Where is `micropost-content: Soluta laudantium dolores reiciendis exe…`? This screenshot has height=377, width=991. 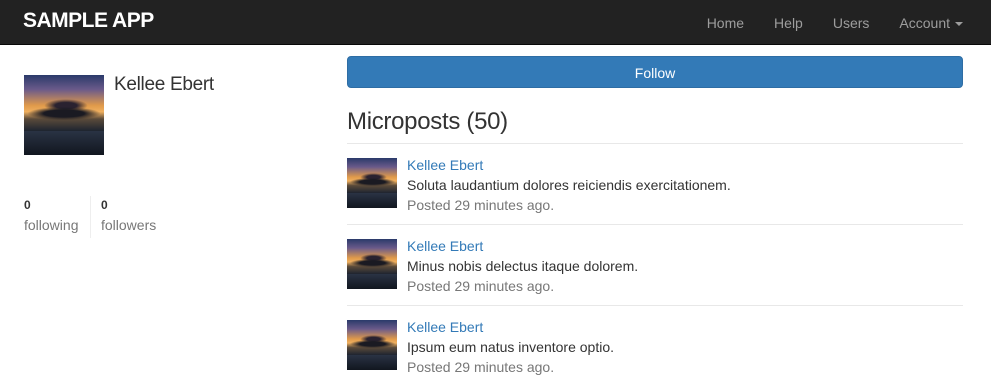 micropost-content: Soluta laudantium dolores reiciendis exe… is located at coordinates (569, 185).